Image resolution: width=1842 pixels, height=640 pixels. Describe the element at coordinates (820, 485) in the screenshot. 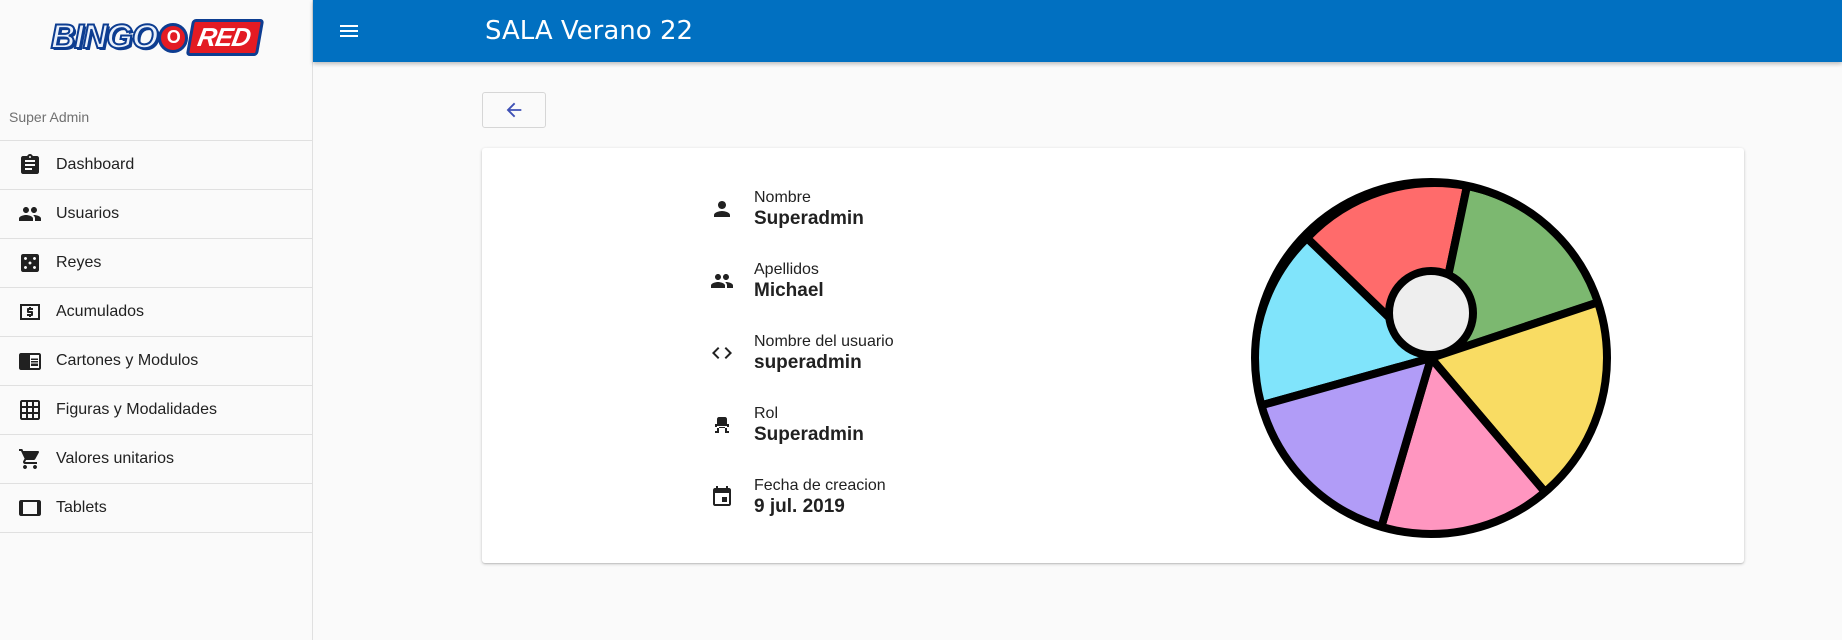

I see `field-label: Fecha de creacion` at that location.